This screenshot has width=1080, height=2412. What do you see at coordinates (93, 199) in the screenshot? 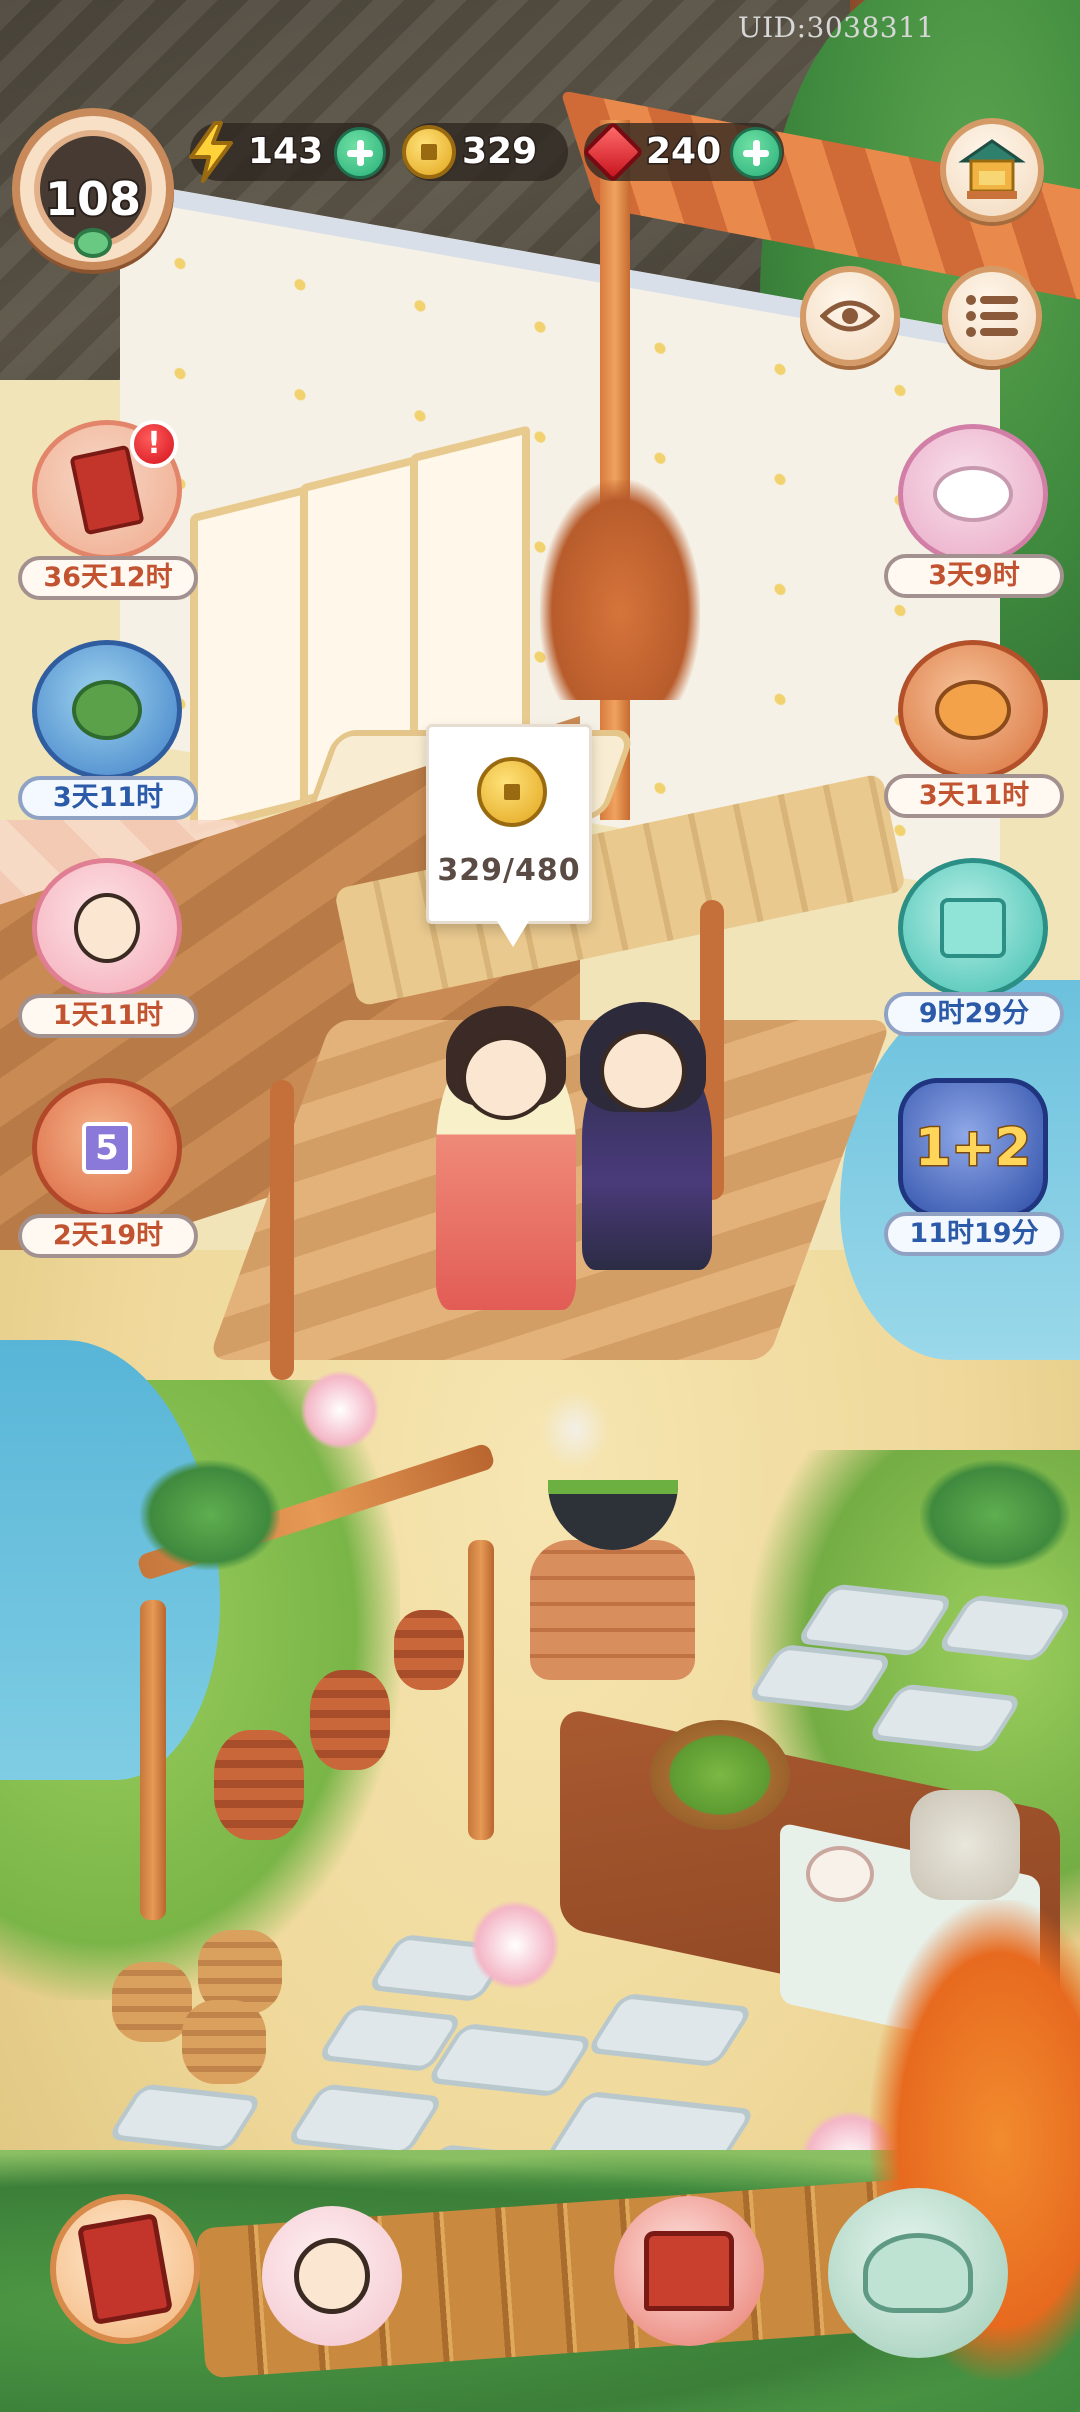
I see `level-number: 108` at bounding box center [93, 199].